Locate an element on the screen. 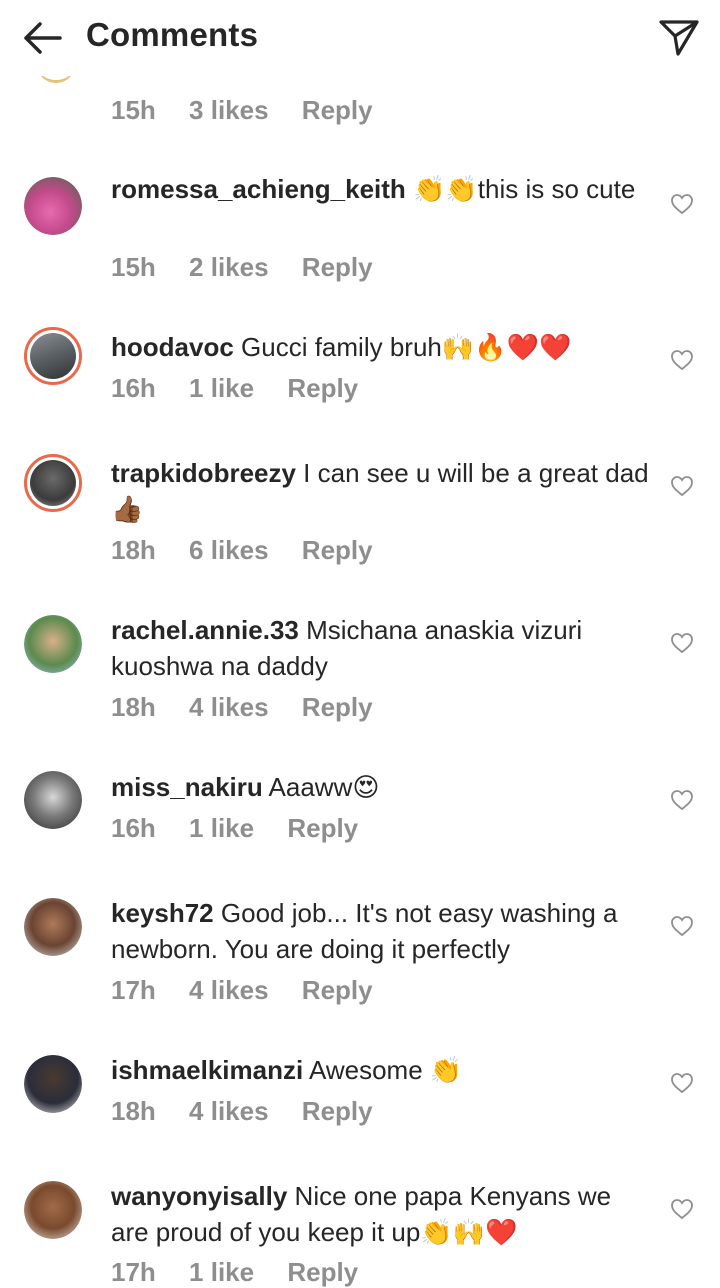 This screenshot has width=720, height=1288. comment-text: romessa_achieng_keith 👏👏this is so cute is located at coordinates (381, 189).